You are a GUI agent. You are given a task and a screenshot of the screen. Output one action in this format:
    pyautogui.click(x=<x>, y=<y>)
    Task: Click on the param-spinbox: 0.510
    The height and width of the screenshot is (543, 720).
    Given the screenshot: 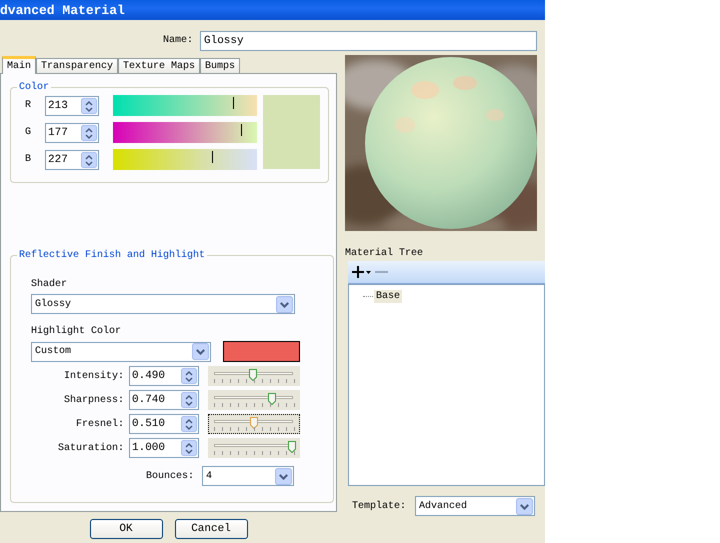 What is the action you would take?
    pyautogui.click(x=164, y=424)
    